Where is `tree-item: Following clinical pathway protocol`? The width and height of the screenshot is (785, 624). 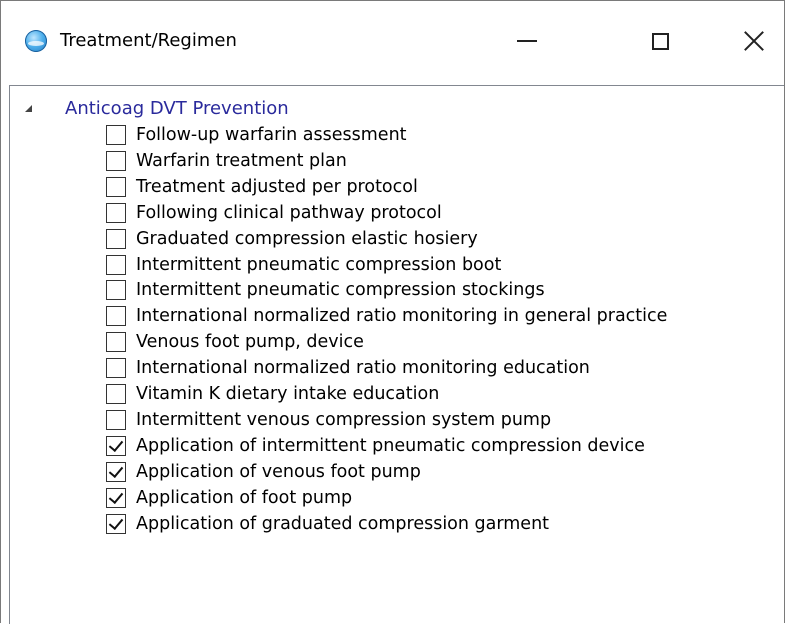
tree-item: Following clinical pathway protocol is located at coordinates (445, 213).